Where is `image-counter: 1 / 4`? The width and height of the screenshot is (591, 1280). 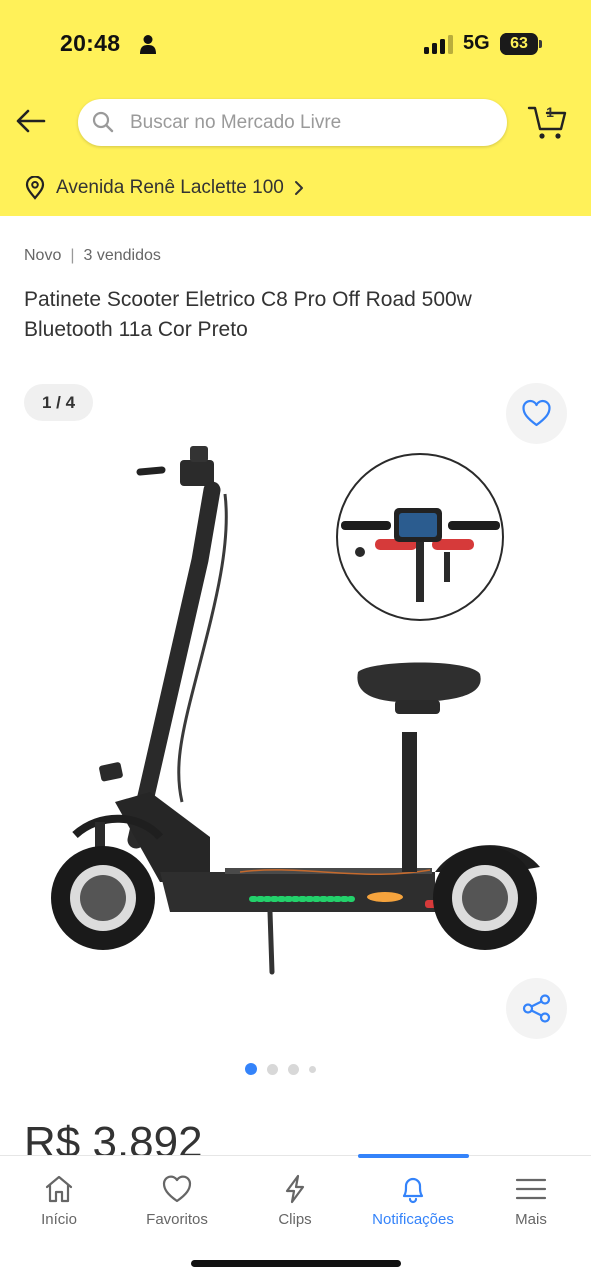
image-counter: 1 / 4 is located at coordinates (58, 402).